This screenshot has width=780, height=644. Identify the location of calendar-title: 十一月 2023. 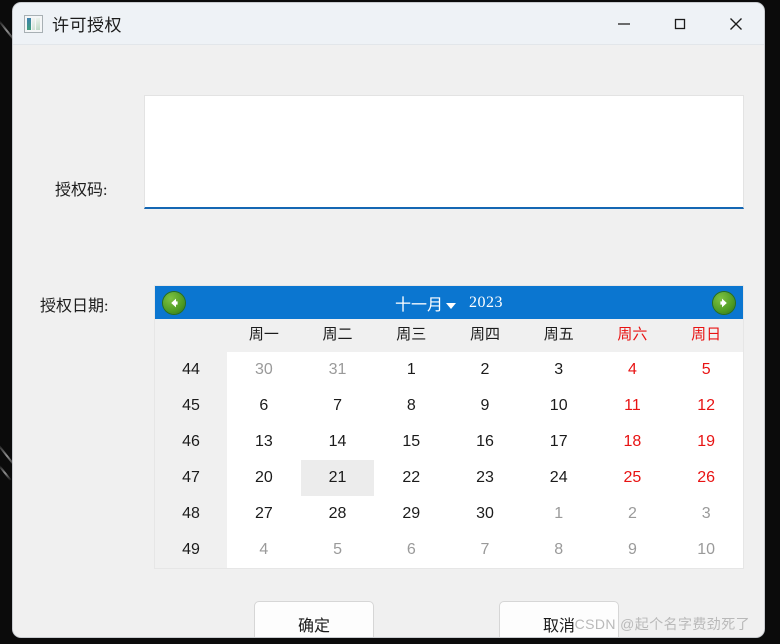
(449, 302).